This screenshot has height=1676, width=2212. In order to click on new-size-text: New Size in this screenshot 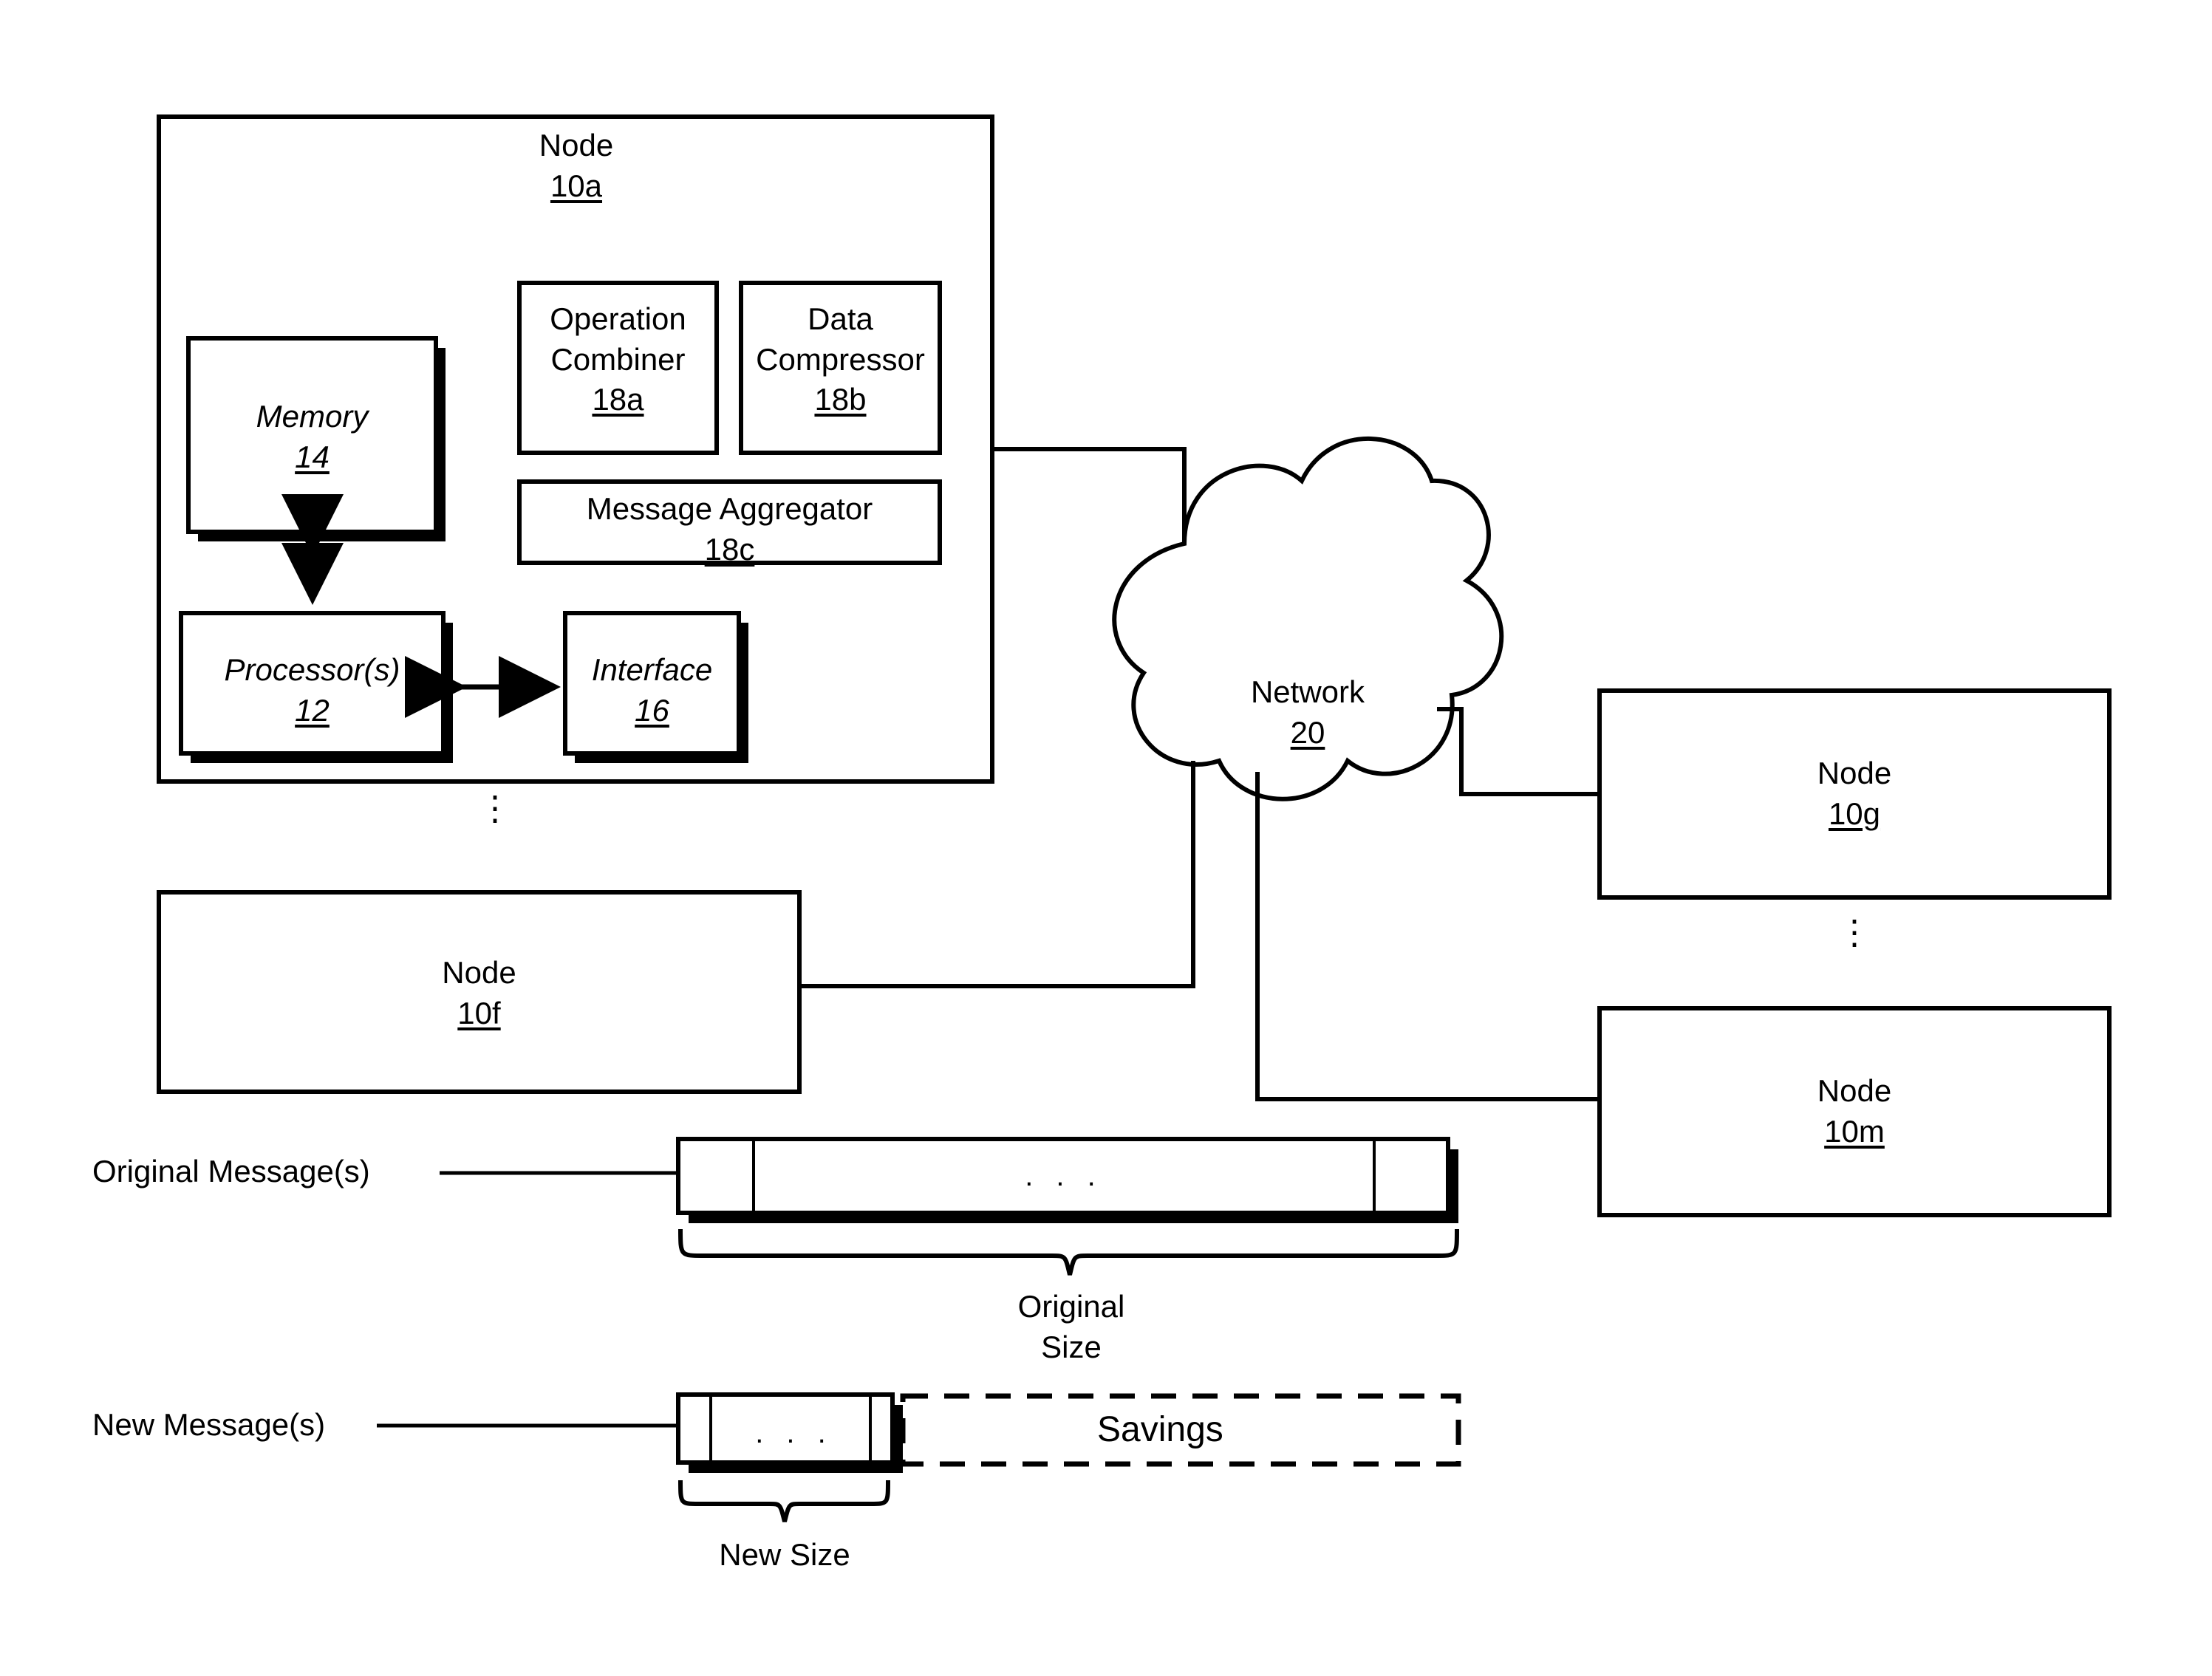, I will do `click(785, 1554)`.